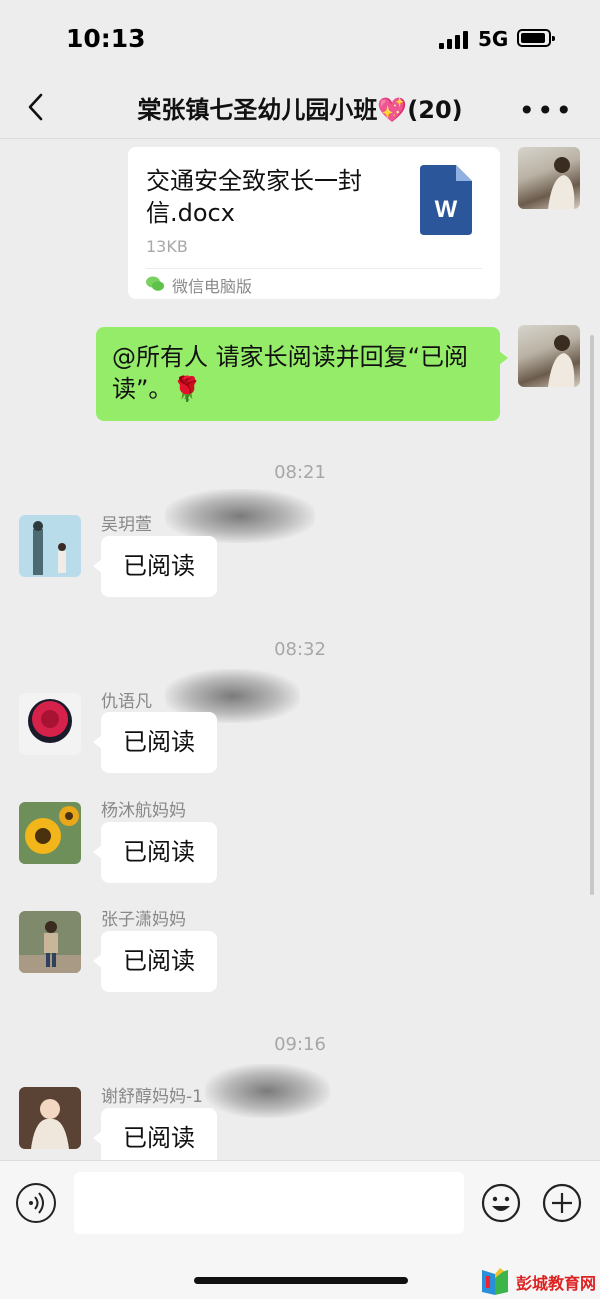 The image size is (600, 1299). Describe the element at coordinates (36, 1203) in the screenshot. I see `voice-icon` at that location.